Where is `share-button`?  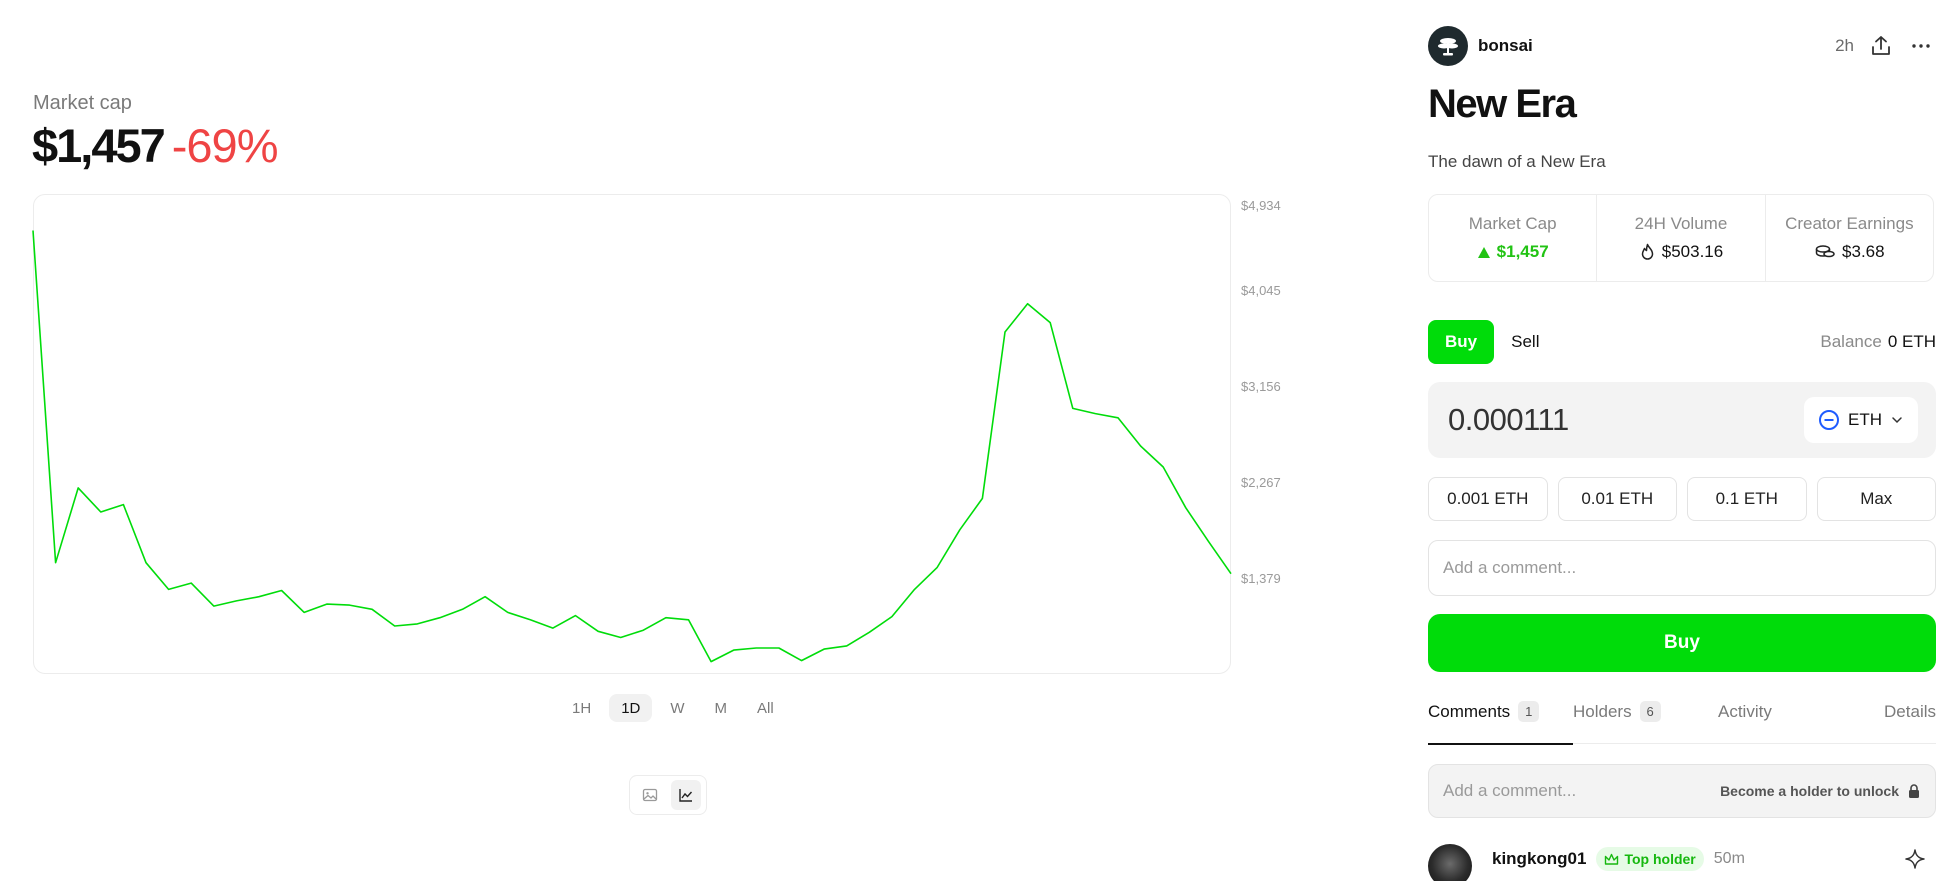
share-button is located at coordinates (1881, 46).